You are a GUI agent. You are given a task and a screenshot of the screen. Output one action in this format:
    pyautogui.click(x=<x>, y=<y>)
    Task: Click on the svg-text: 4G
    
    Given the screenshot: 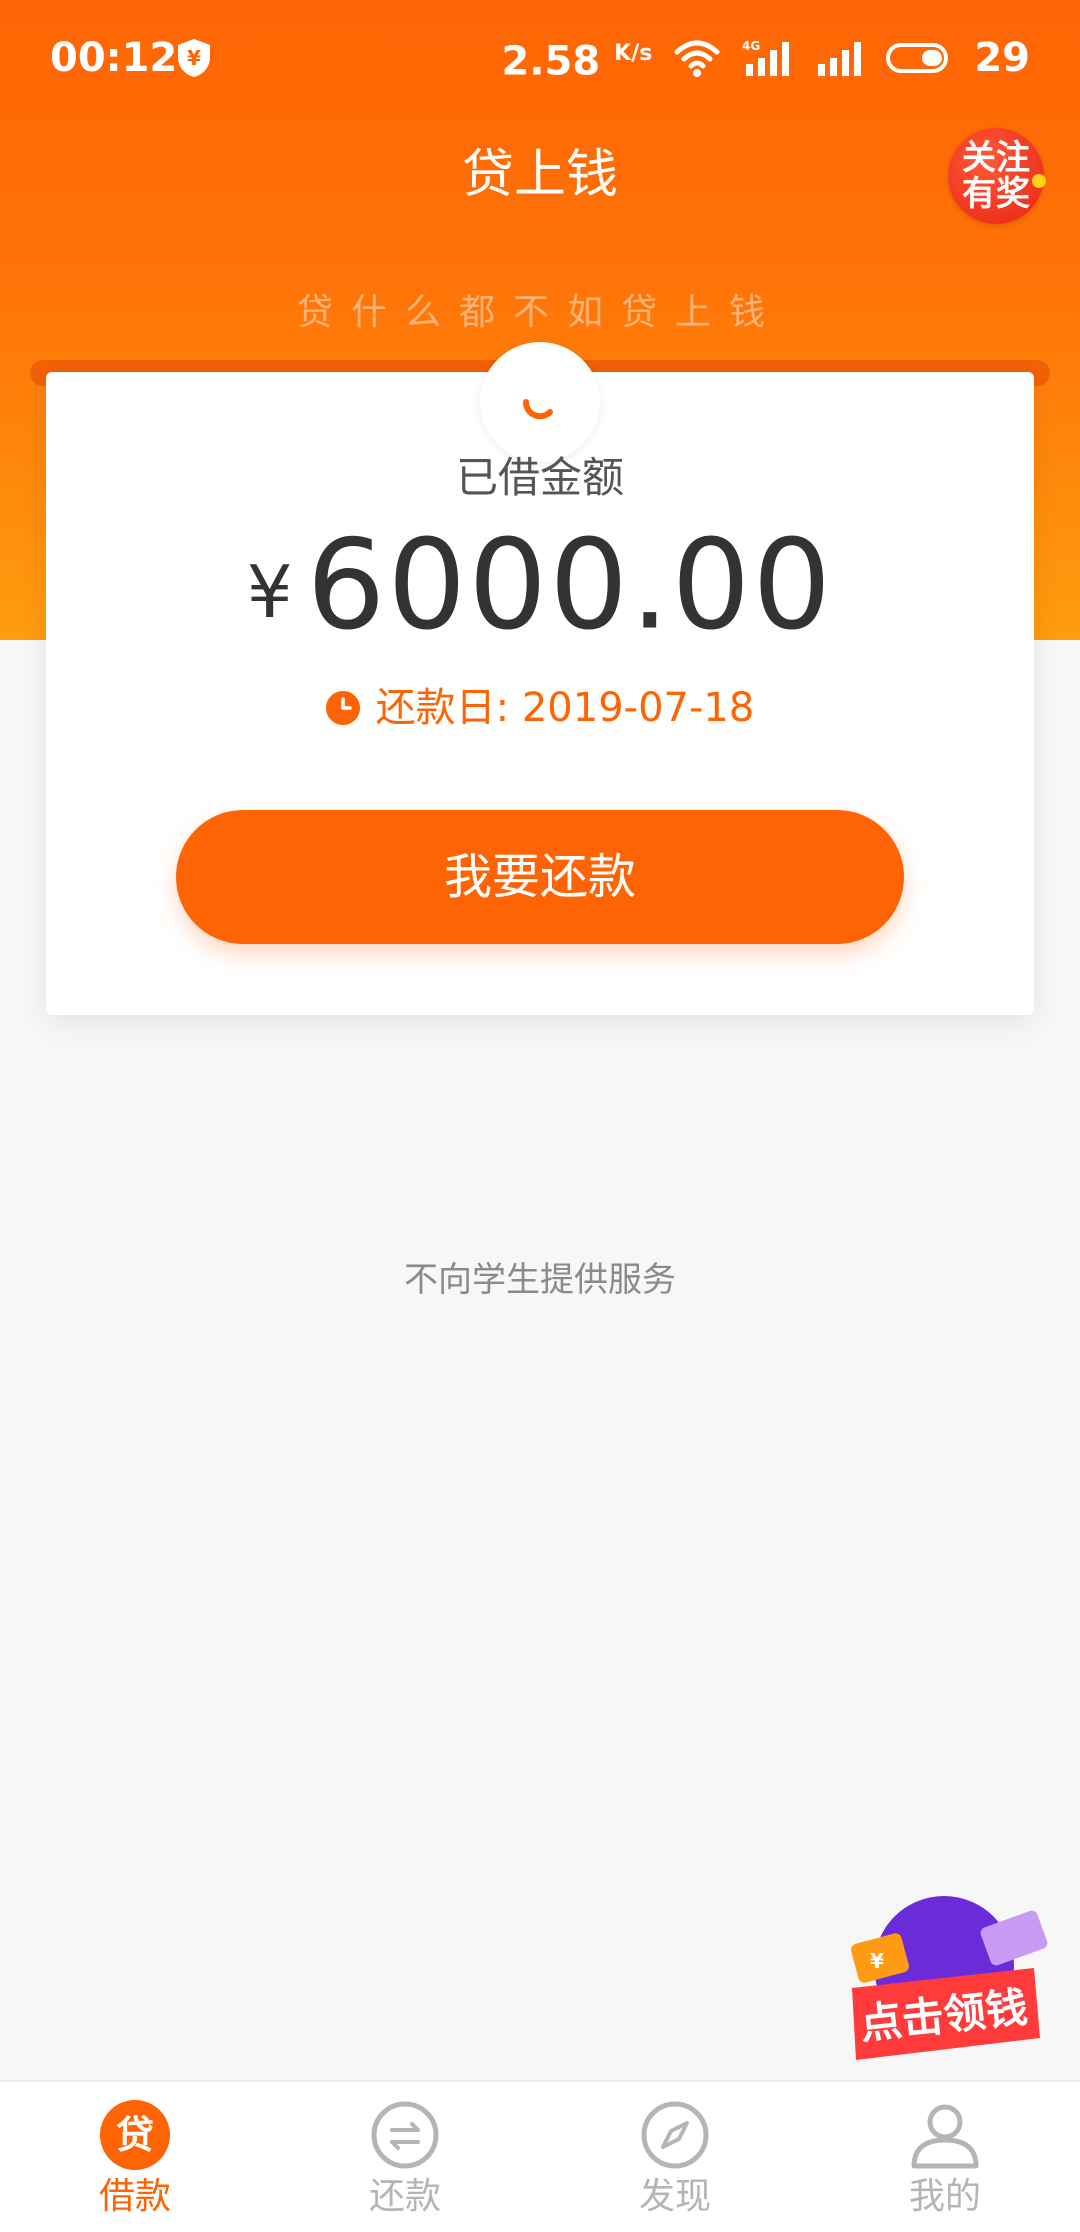 What is the action you would take?
    pyautogui.click(x=751, y=46)
    